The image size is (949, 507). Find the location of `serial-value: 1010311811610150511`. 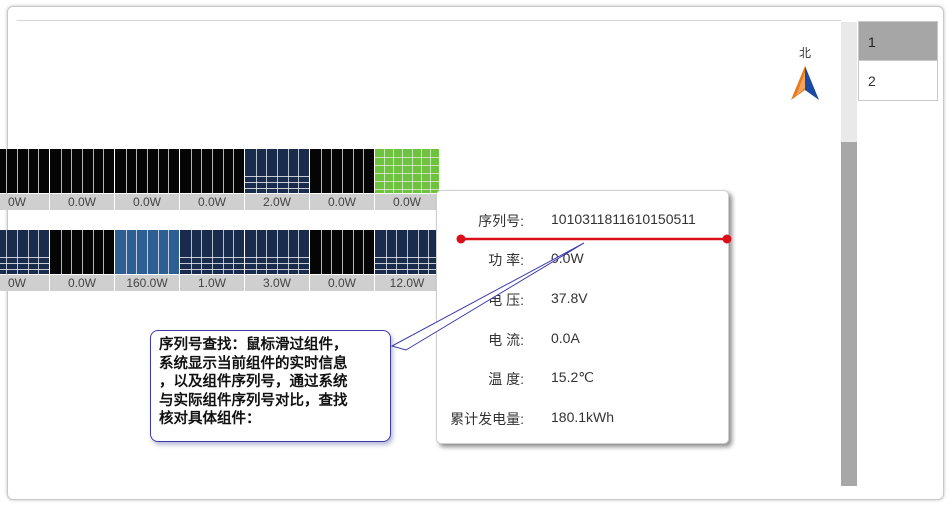

serial-value: 1010311811610150511 is located at coordinates (623, 219).